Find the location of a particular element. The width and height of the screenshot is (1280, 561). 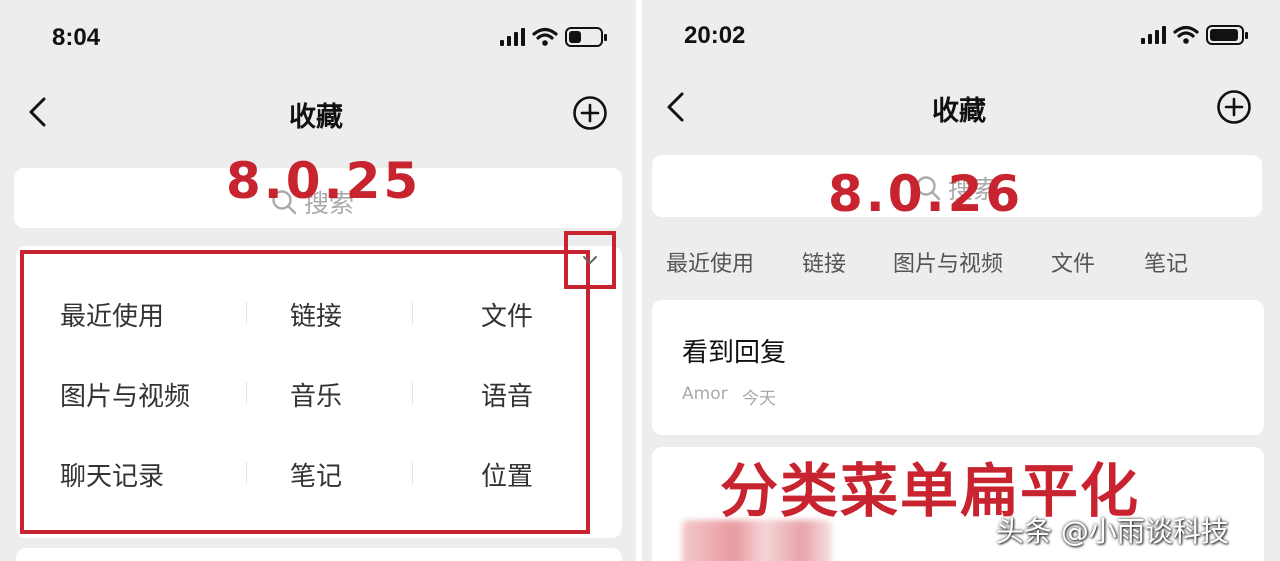

item-date: 今天 is located at coordinates (759, 399).